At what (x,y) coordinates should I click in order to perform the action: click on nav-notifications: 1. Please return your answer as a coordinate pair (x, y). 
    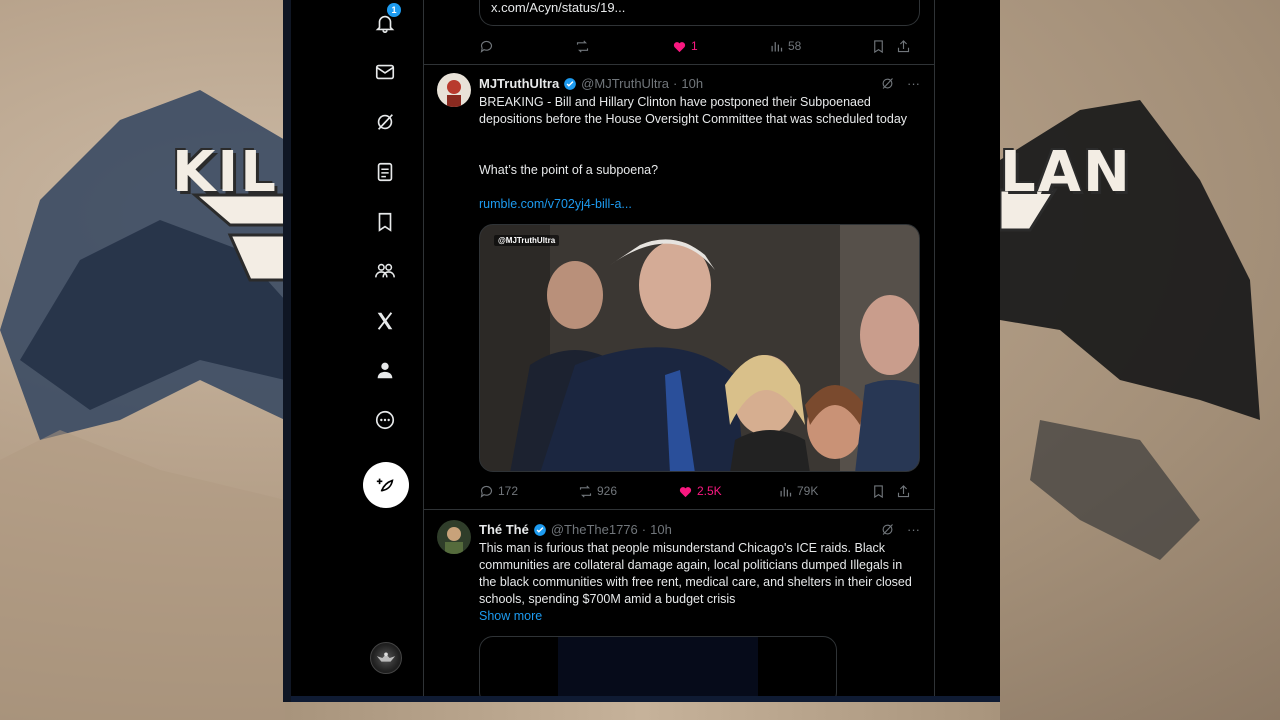
    Looking at the image, I should click on (385, 20).